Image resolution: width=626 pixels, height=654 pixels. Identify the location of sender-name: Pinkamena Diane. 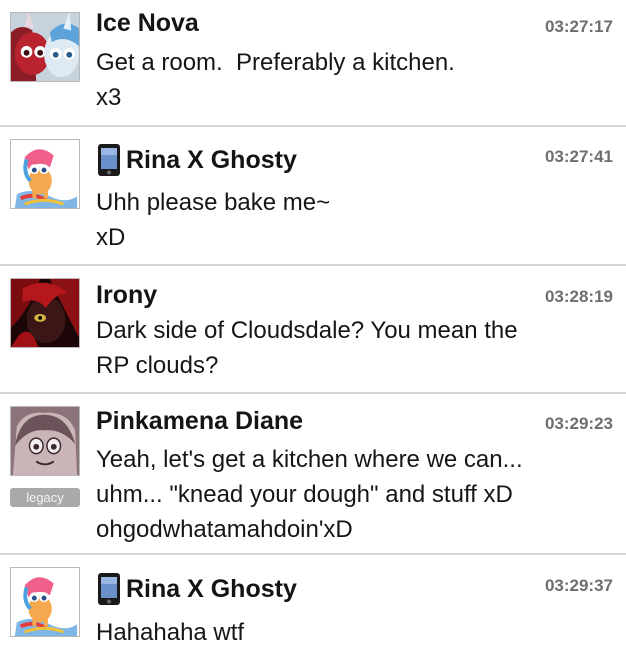
(199, 421).